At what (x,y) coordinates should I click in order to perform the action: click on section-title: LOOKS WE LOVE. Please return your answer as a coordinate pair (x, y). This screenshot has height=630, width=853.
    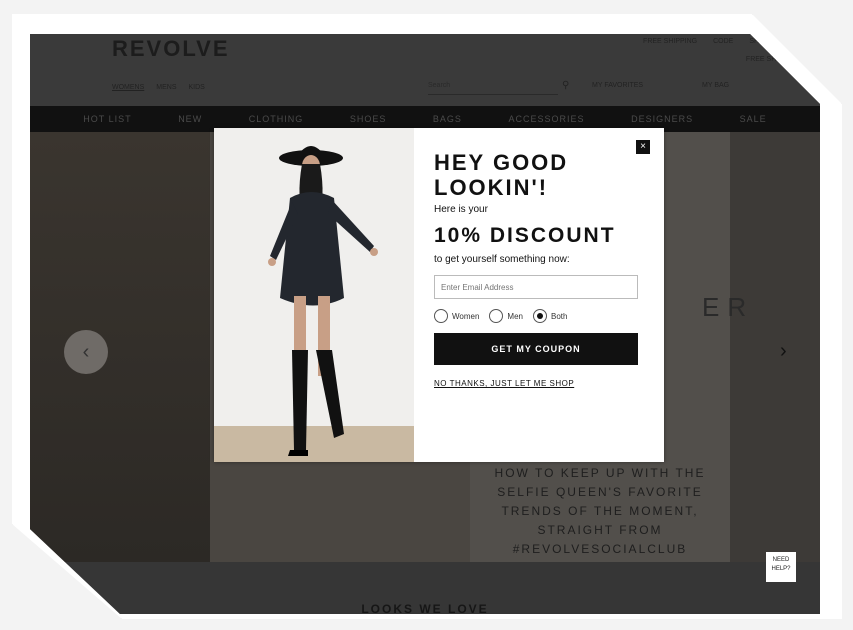
    Looking at the image, I should click on (425, 608).